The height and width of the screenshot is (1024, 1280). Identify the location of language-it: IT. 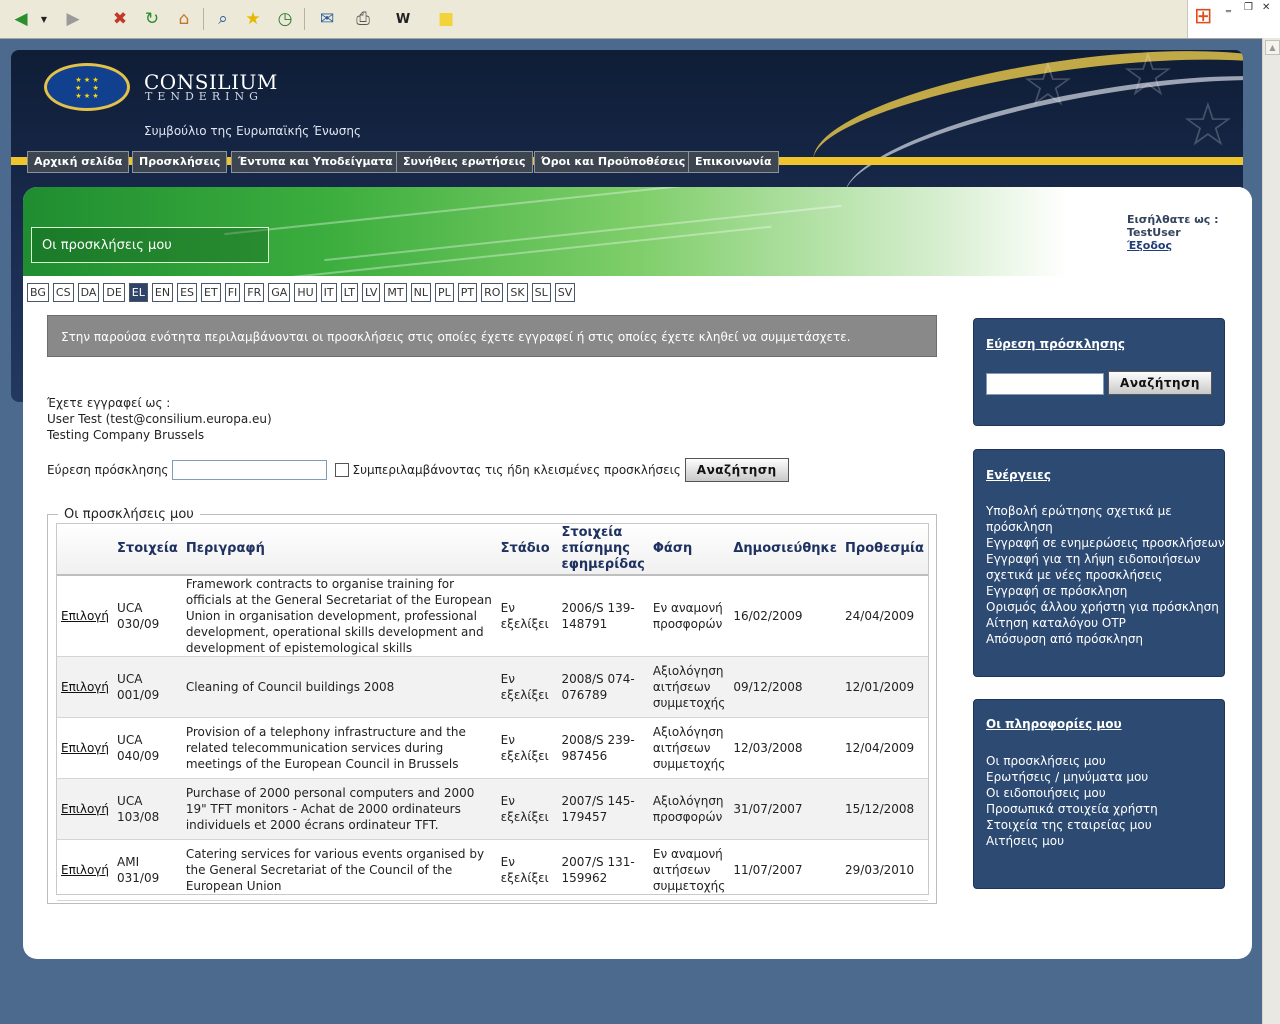
(328, 292).